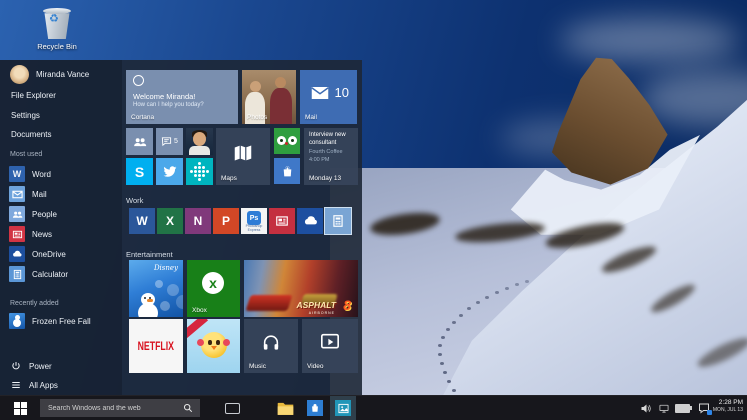 This screenshot has width=747, height=420. I want to click on sidebar-item-file-explorer: File Explorer, so click(33, 95).